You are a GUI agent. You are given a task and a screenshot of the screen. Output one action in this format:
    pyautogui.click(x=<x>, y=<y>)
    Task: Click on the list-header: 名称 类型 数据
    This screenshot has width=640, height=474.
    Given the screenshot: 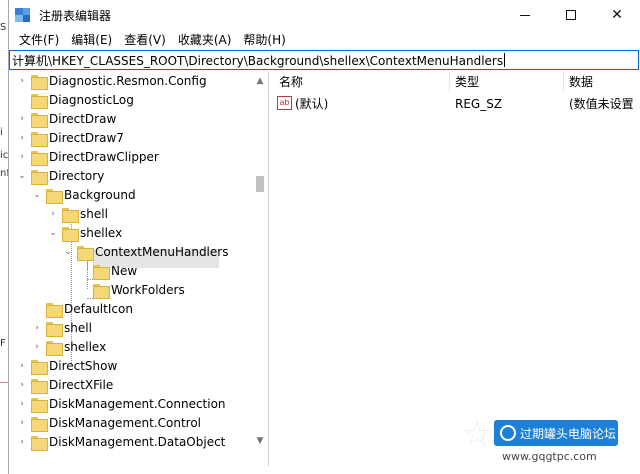 What is the action you would take?
    pyautogui.click(x=455, y=82)
    